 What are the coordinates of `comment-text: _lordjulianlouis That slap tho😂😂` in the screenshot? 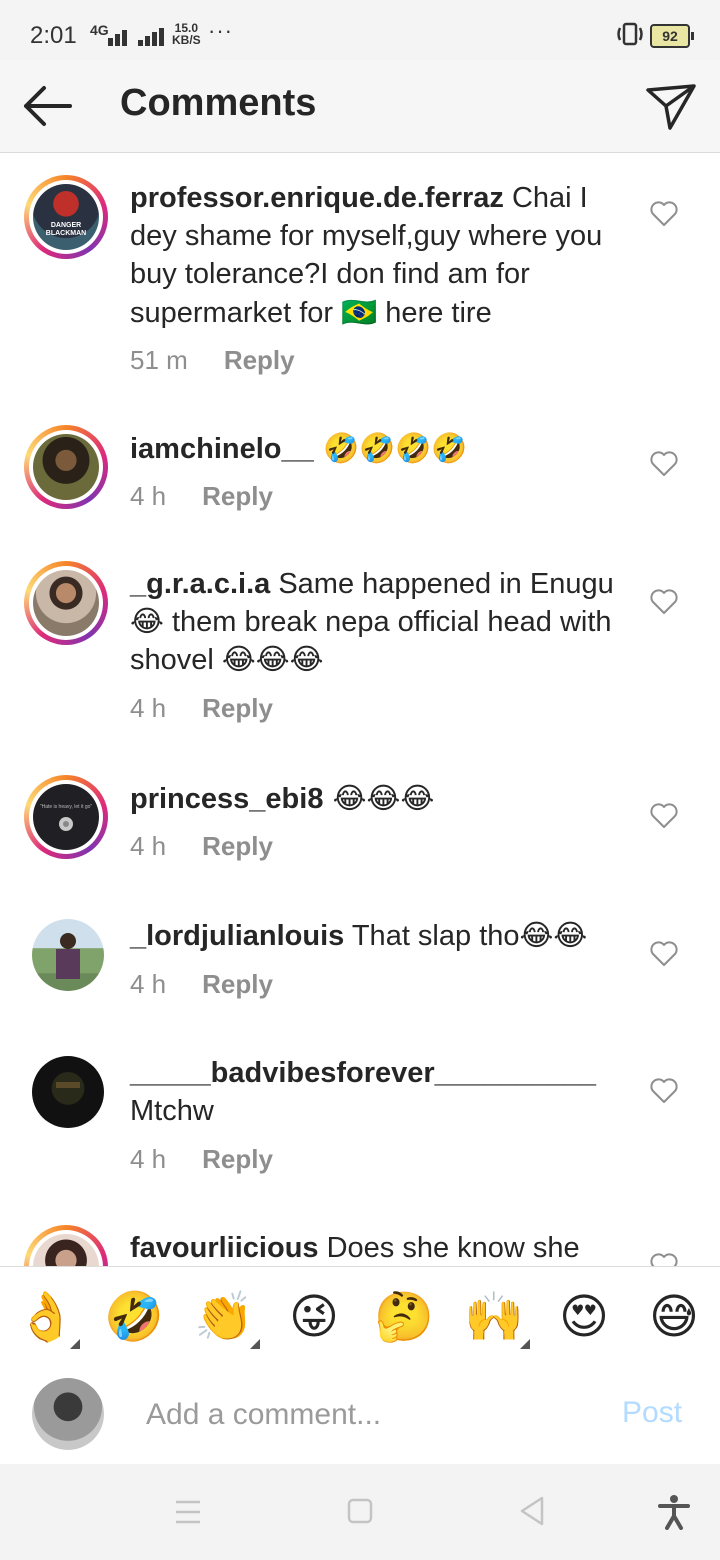 It's located at (380, 936).